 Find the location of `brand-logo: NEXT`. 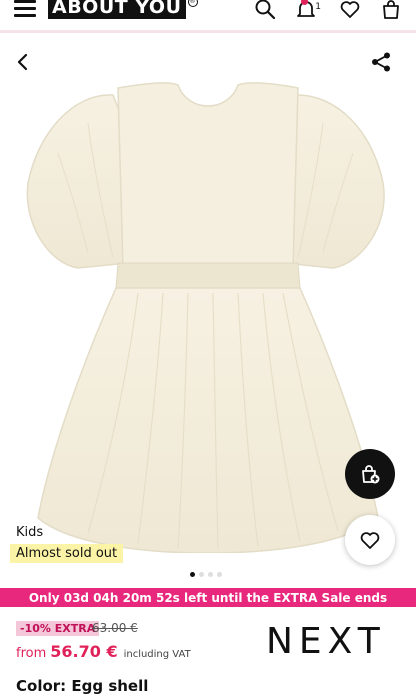

brand-logo: NEXT is located at coordinates (326, 641).